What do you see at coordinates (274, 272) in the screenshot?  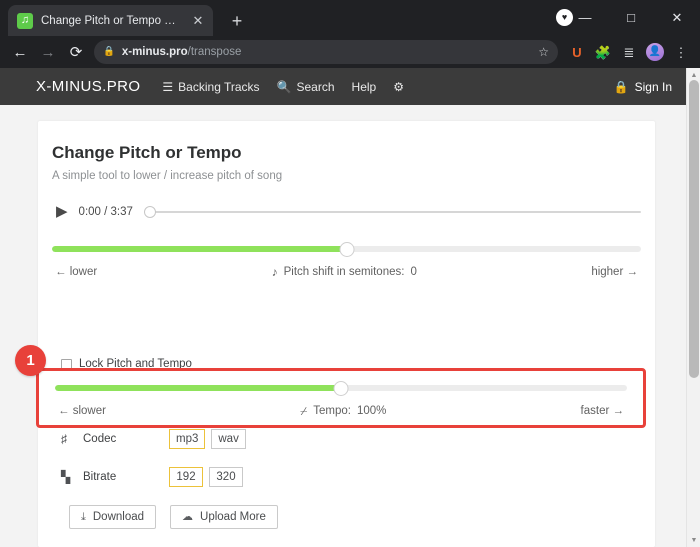 I see `note-icon: ♪` at bounding box center [274, 272].